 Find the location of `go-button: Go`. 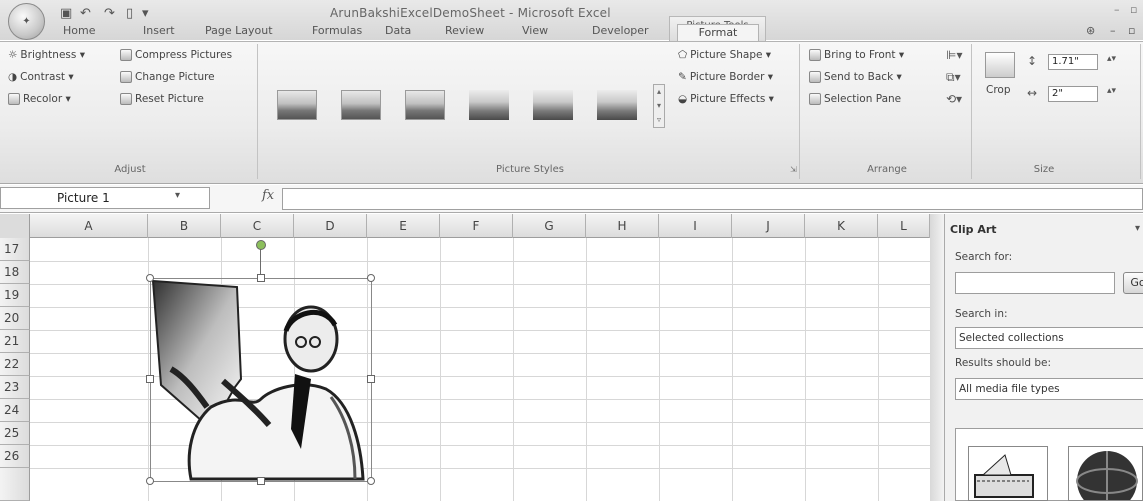

go-button: Go is located at coordinates (1133, 283).